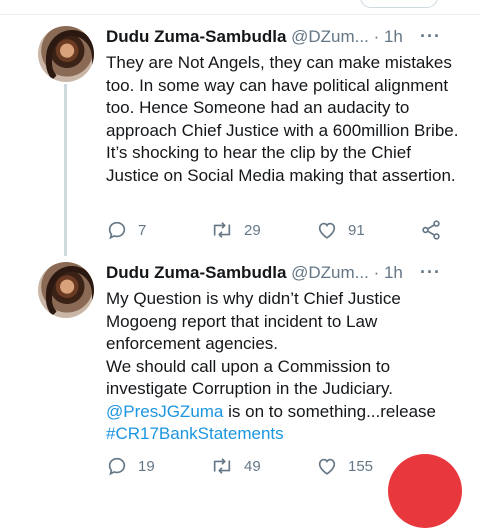 The width and height of the screenshot is (480, 528). What do you see at coordinates (286, 434) in the screenshot?
I see `hashtag-link: #CR17BankStatements` at bounding box center [286, 434].